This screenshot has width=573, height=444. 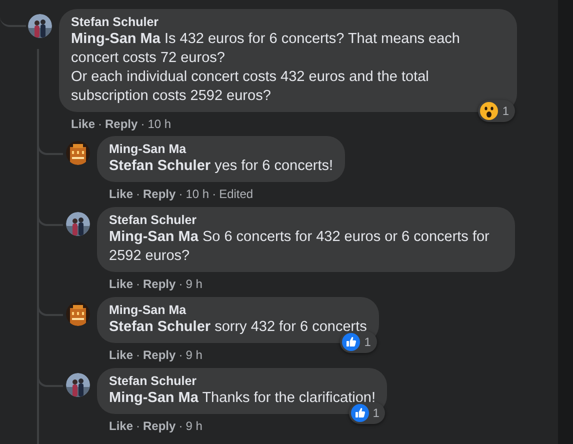 I want to click on edited-label: Edited, so click(x=236, y=194).